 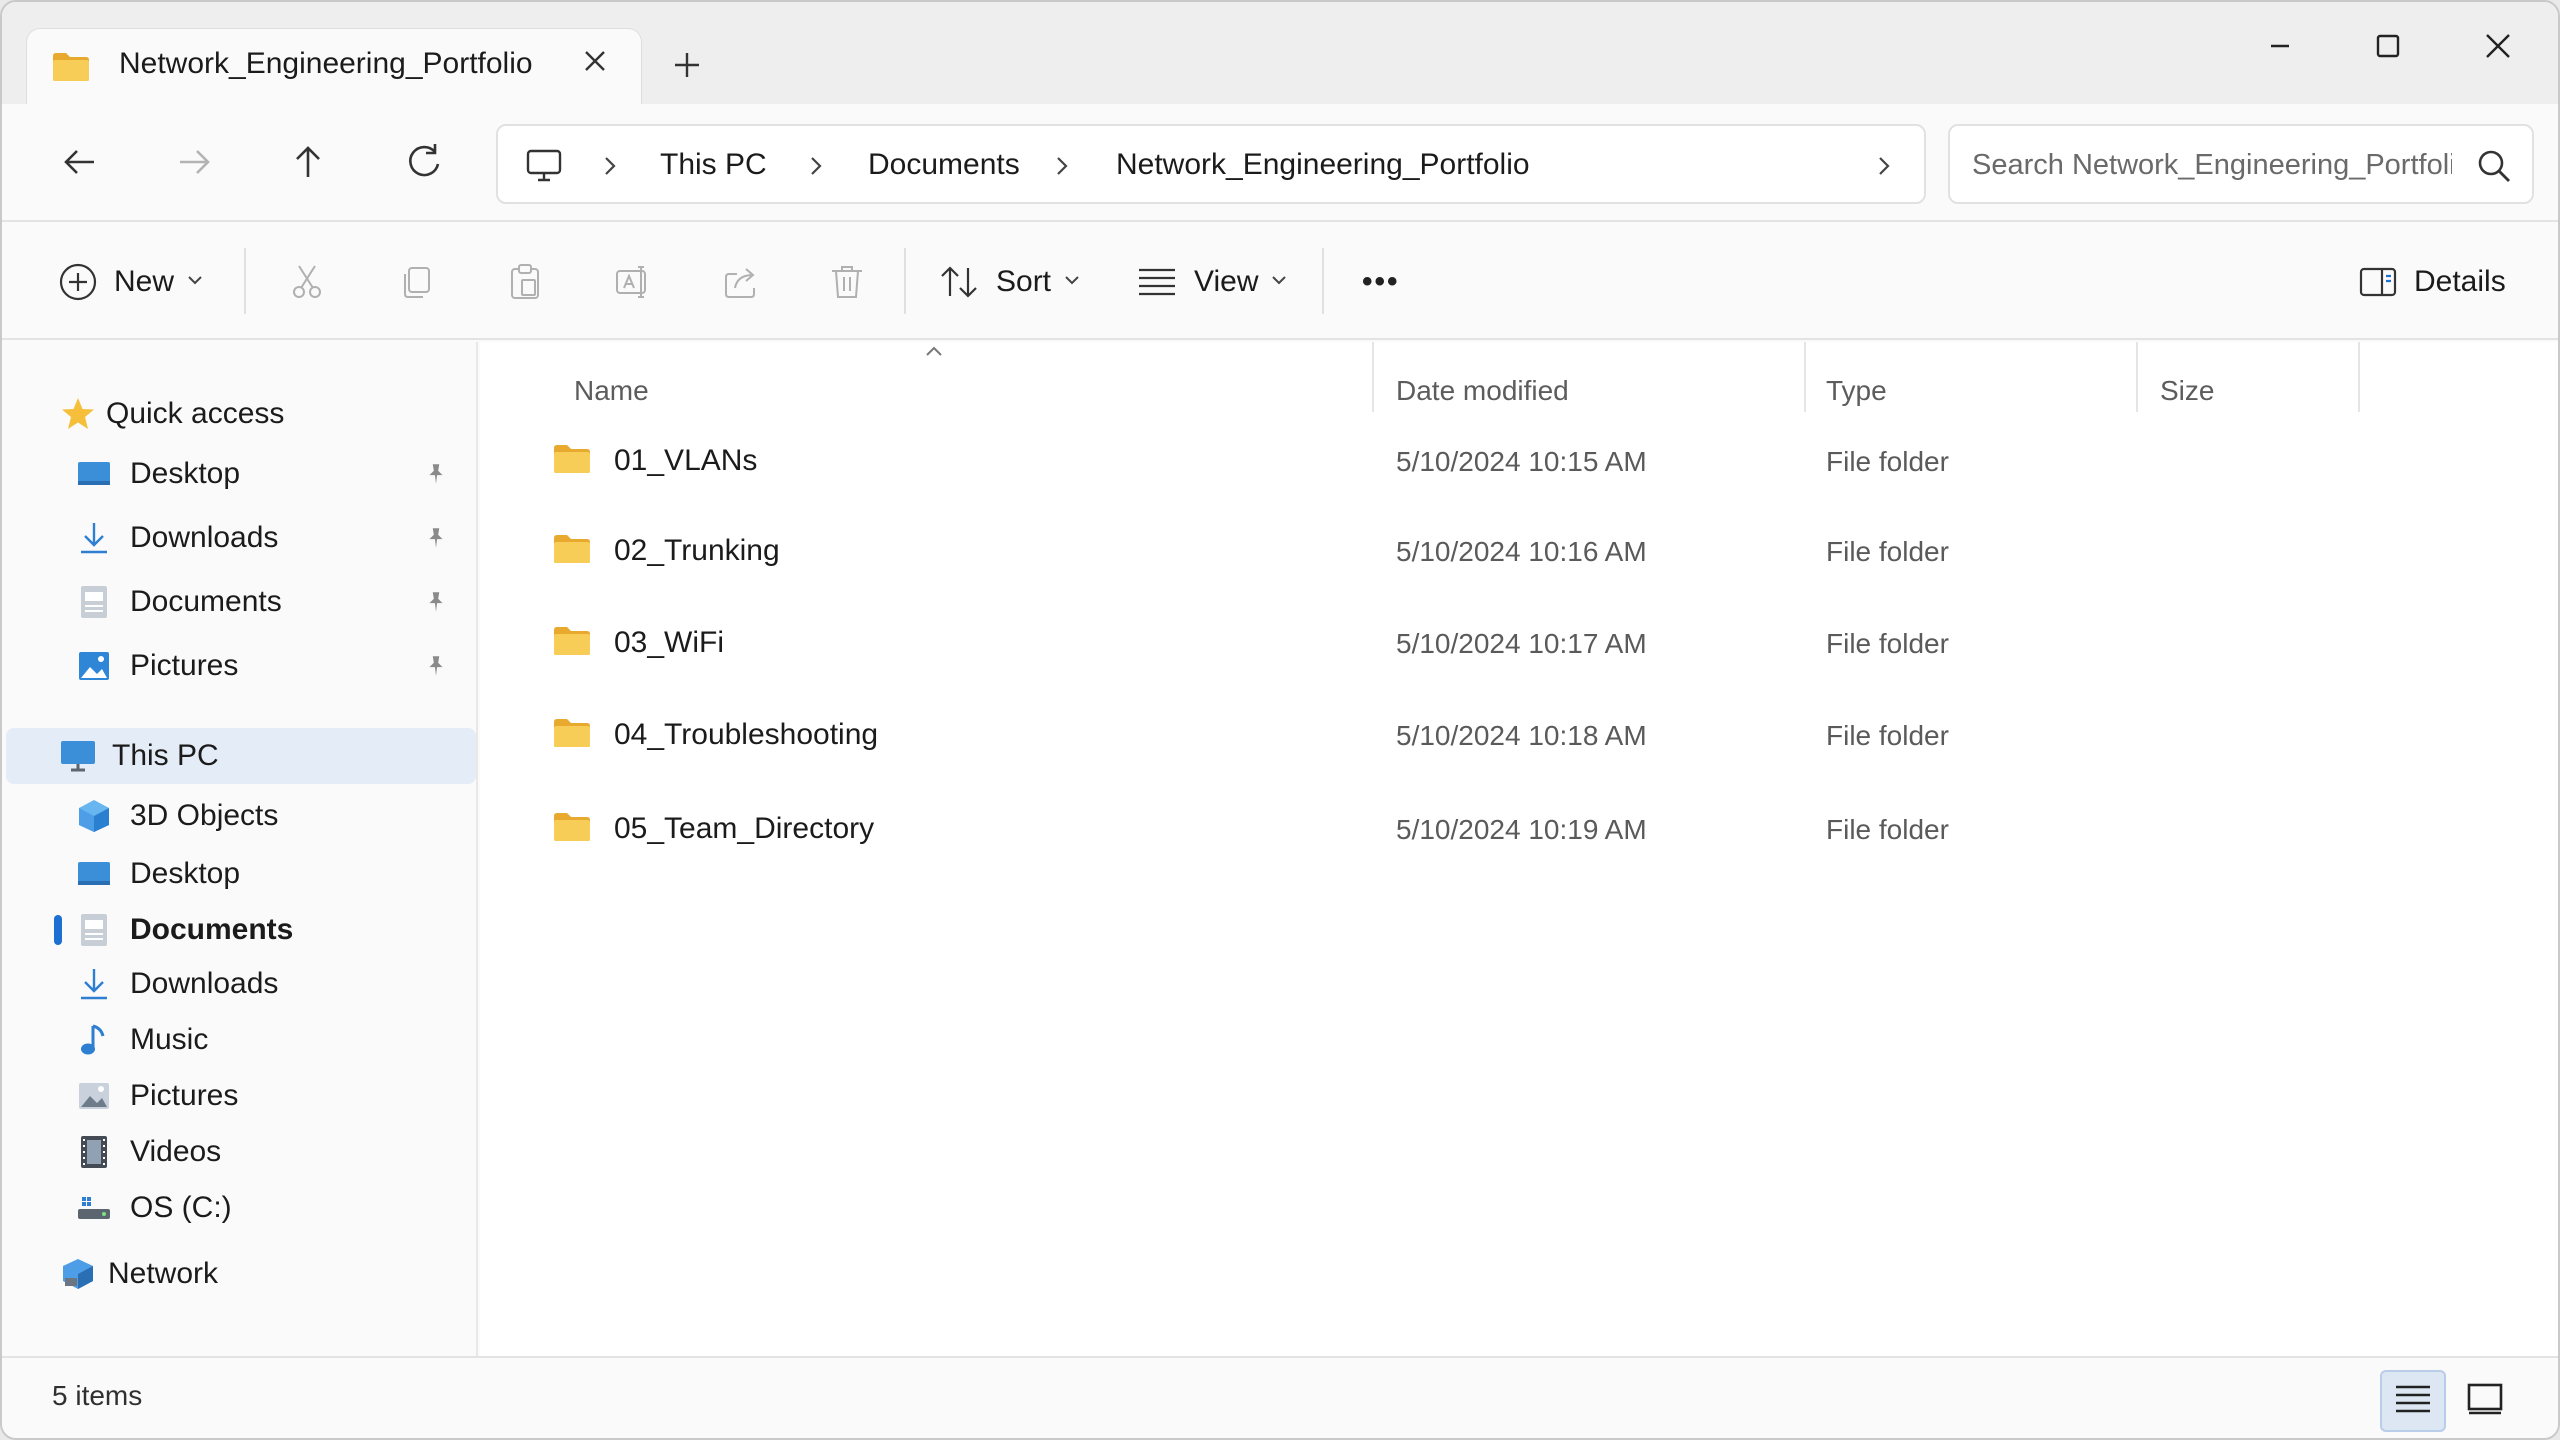 What do you see at coordinates (544, 168) in the screenshot?
I see `this-pc-icon` at bounding box center [544, 168].